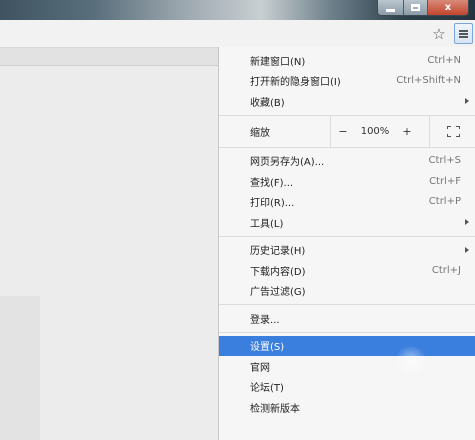 The width and height of the screenshot is (475, 440). I want to click on maximize-button, so click(416, 7).